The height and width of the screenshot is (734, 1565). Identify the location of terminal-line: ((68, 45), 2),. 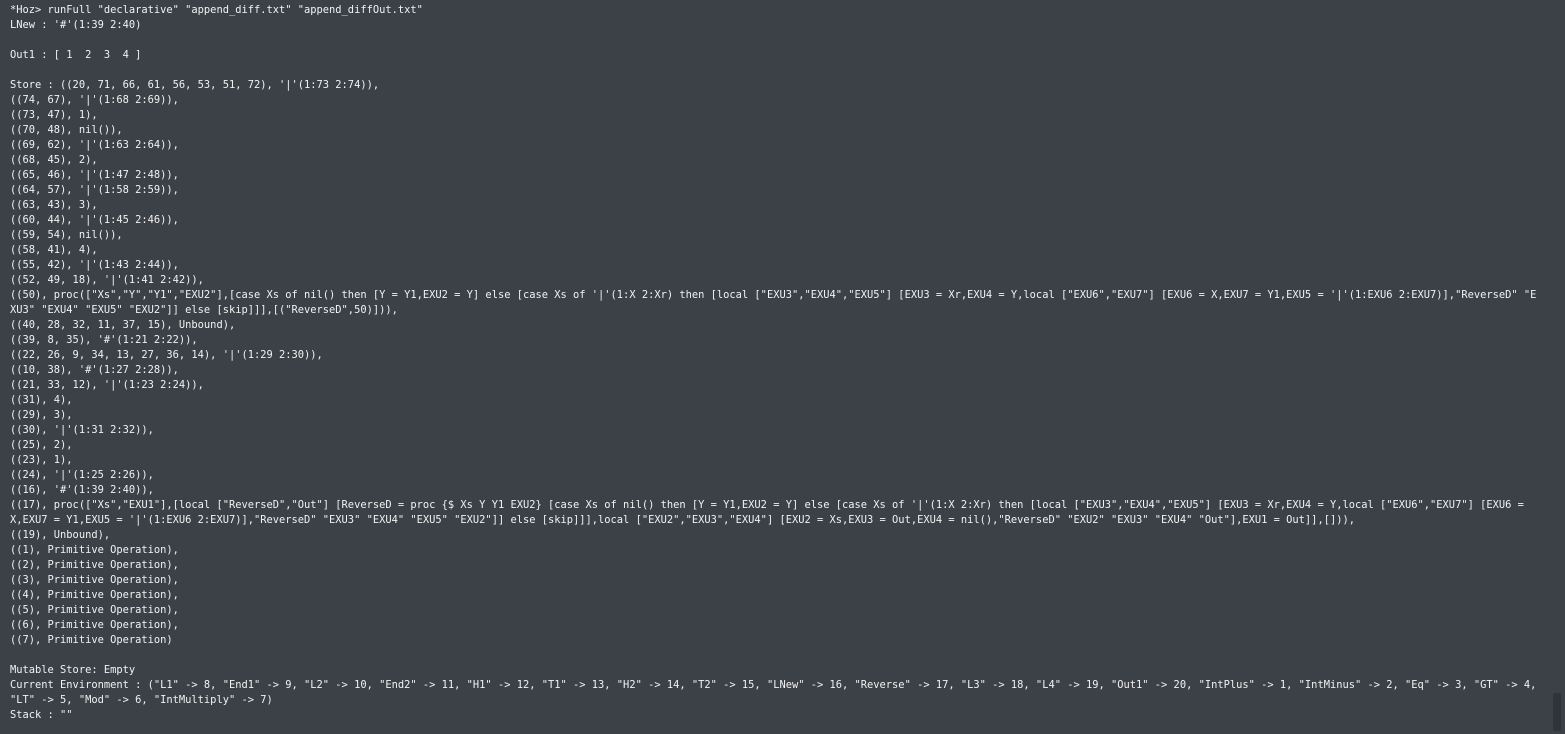
(54, 160).